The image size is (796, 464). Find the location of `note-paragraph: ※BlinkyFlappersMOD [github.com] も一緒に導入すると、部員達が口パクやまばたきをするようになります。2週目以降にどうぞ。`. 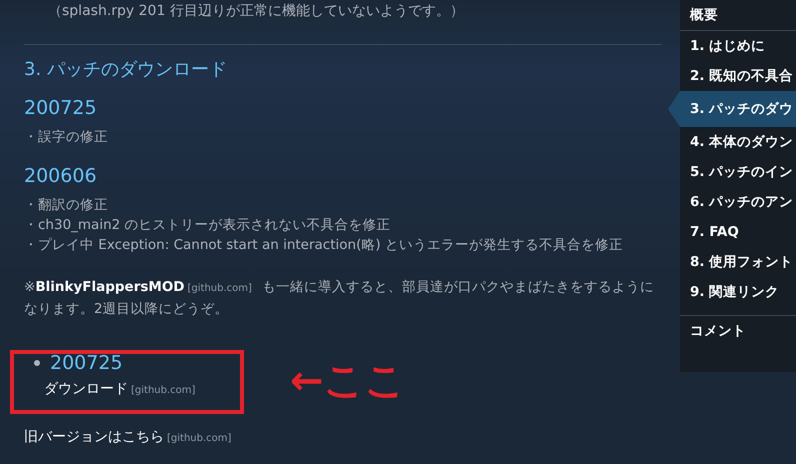

note-paragraph: ※BlinkyFlappersMOD [github.com] も一緒に導入すると、部員達が口パクやまばたきをするようになります。2週目以降にどうぞ。 is located at coordinates (340, 298).